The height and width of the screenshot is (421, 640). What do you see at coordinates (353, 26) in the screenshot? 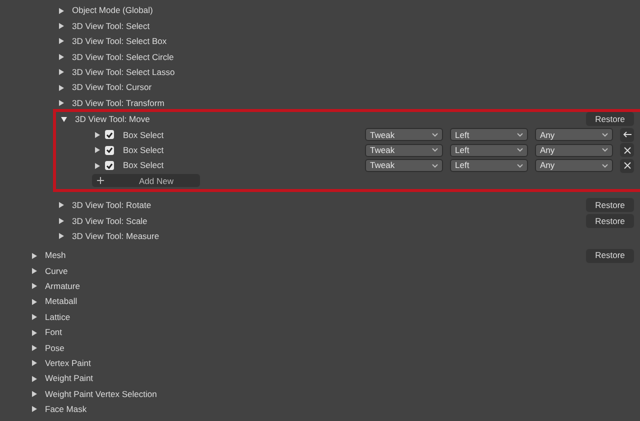
I see `keymap-item-label: 3D View Tool: Select` at bounding box center [353, 26].